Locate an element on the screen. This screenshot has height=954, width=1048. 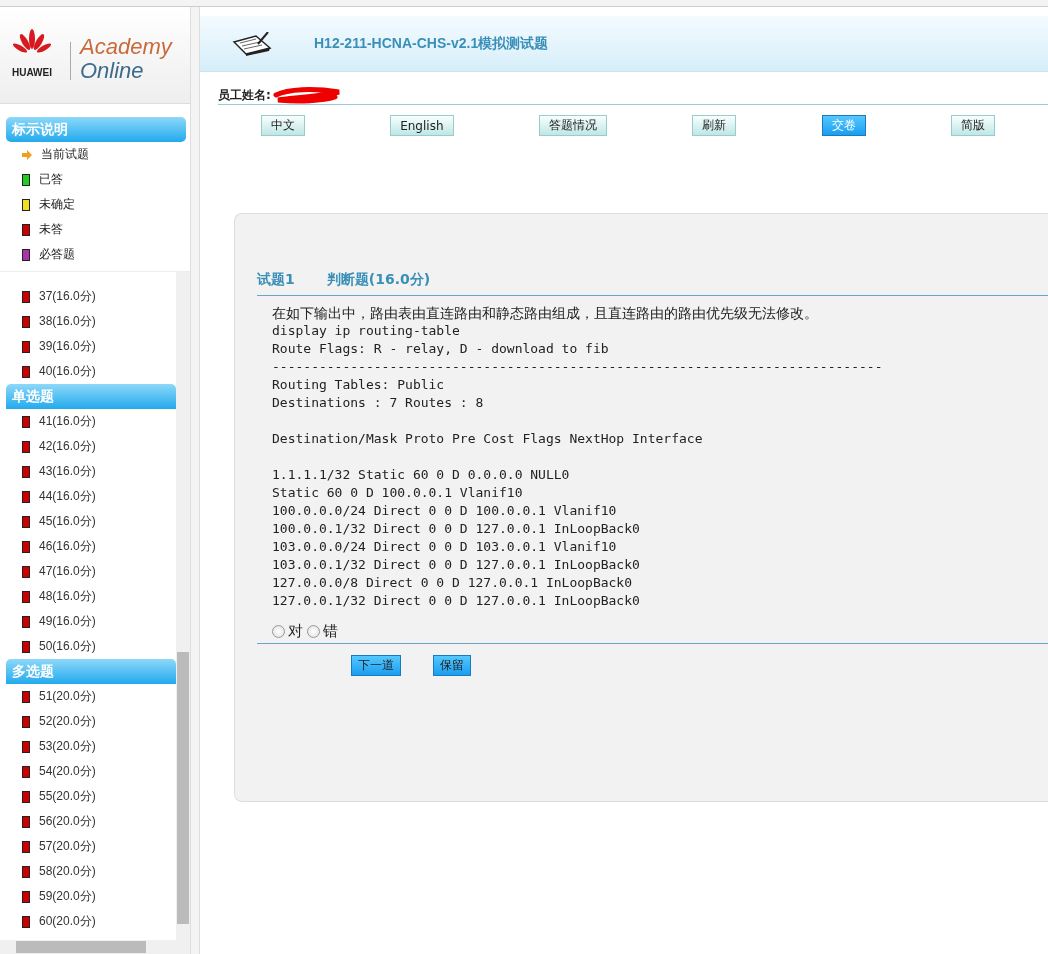
question-text-line: 100.0.0.0/24 Direct 0 0 D 100.0.0.1 Vlanif10 is located at coordinates (445, 511).